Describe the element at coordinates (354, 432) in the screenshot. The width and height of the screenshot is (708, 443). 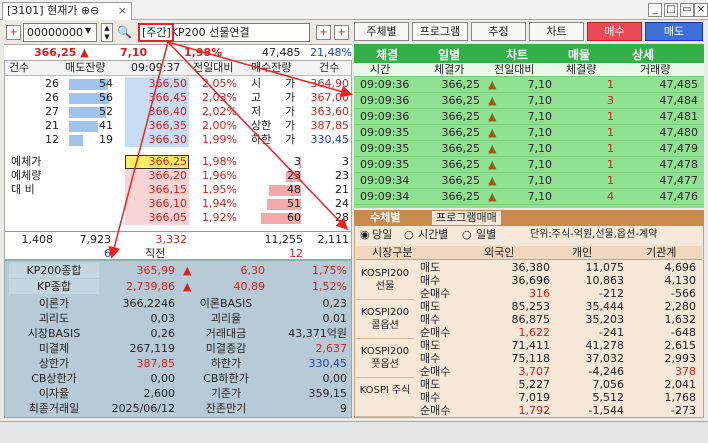
I see `status-bar` at that location.